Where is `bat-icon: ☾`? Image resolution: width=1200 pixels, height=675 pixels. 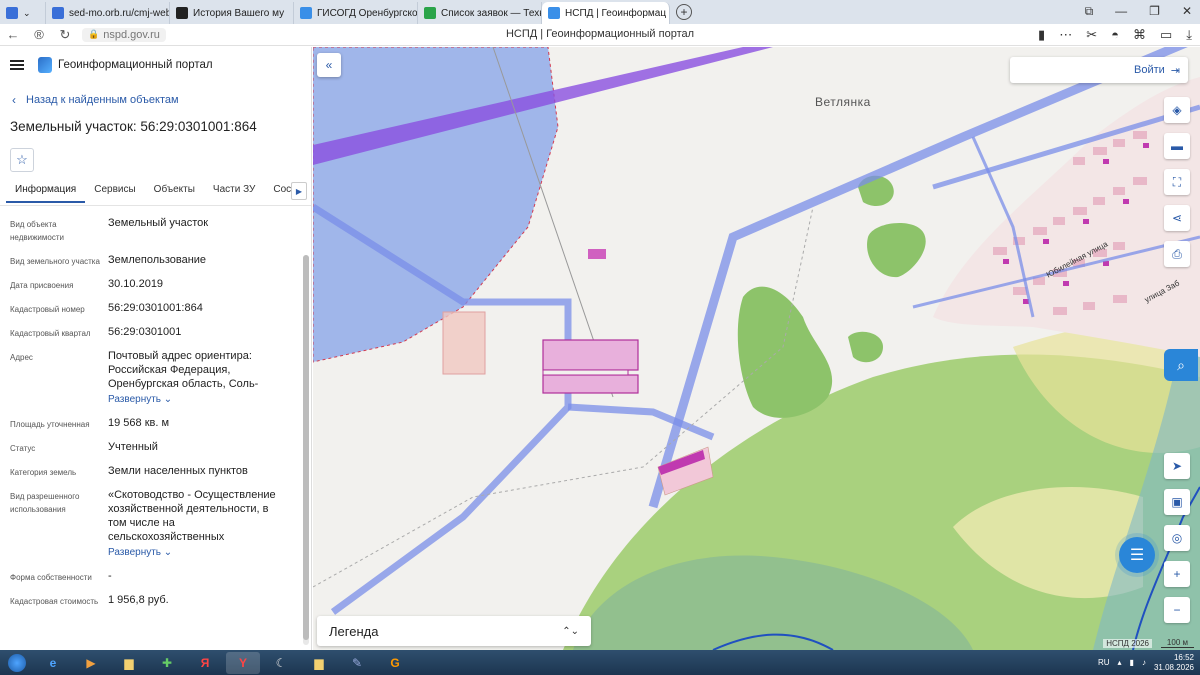
bat-icon: ☾ is located at coordinates (281, 663).